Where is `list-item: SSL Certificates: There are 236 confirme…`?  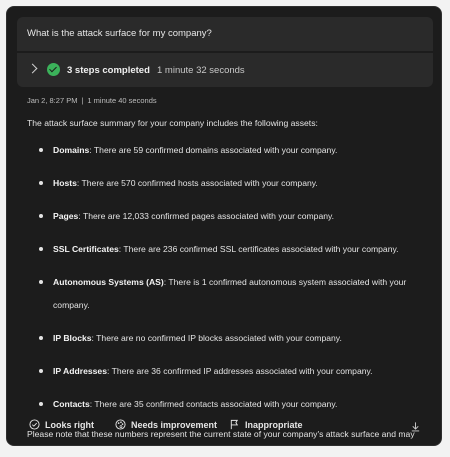 list-item: SSL Certificates: There are 236 confirme… is located at coordinates (227, 249).